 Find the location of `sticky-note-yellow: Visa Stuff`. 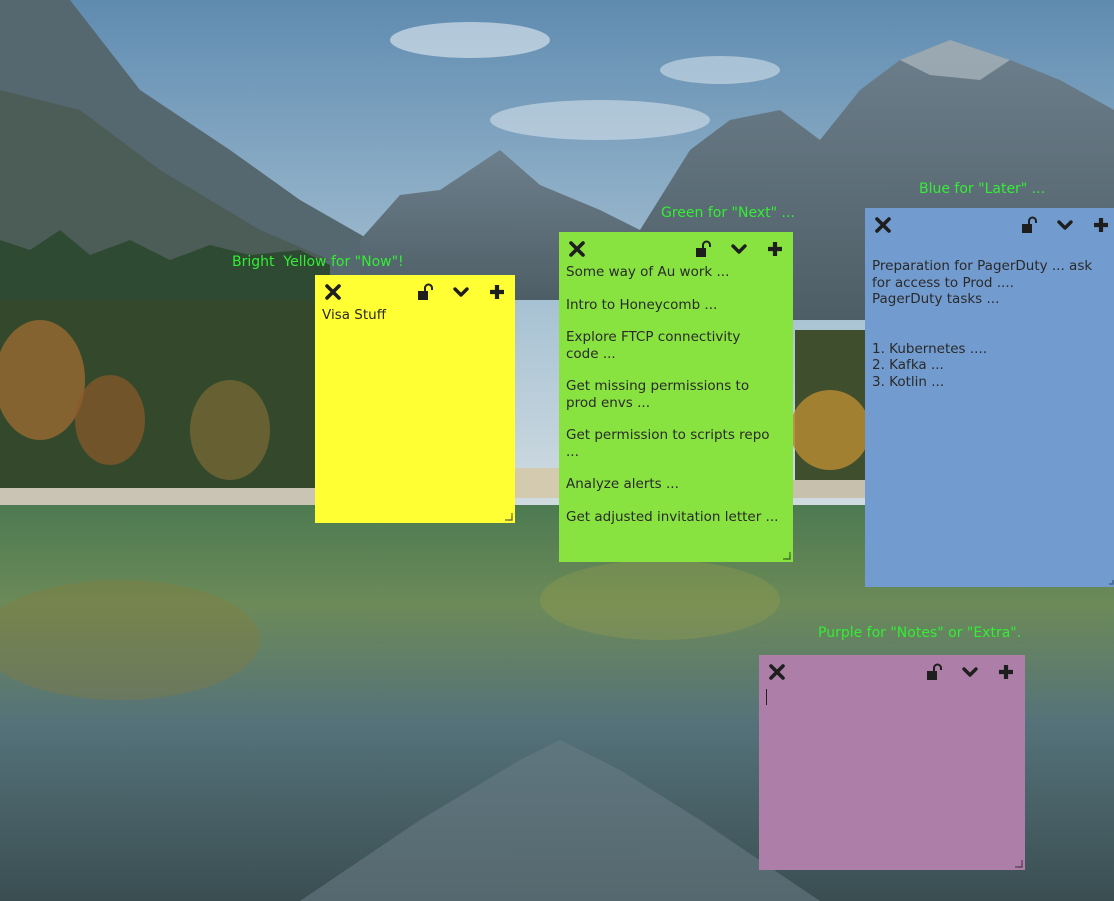

sticky-note-yellow: Visa Stuff is located at coordinates (415, 399).